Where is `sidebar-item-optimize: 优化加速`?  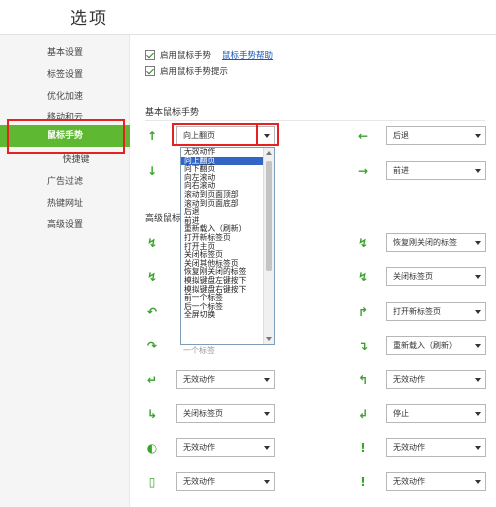
sidebar-item-optimize: 优化加速 is located at coordinates (65, 96).